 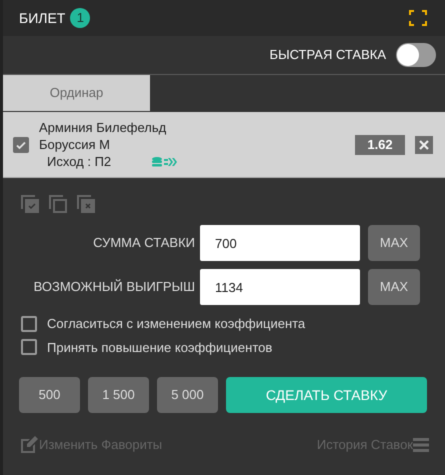 What do you see at coordinates (416, 55) in the screenshot?
I see `quick-bet-toggle` at bounding box center [416, 55].